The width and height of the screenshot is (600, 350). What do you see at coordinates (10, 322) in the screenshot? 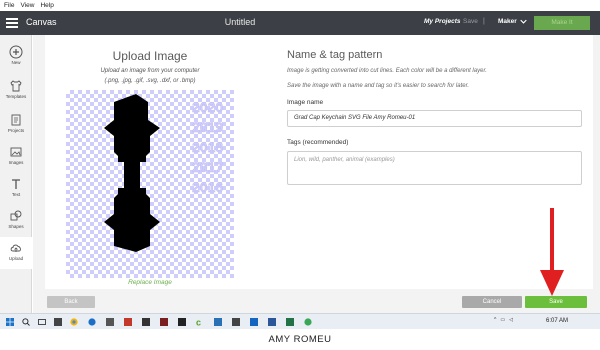
I see `windows-start-icon` at bounding box center [10, 322].